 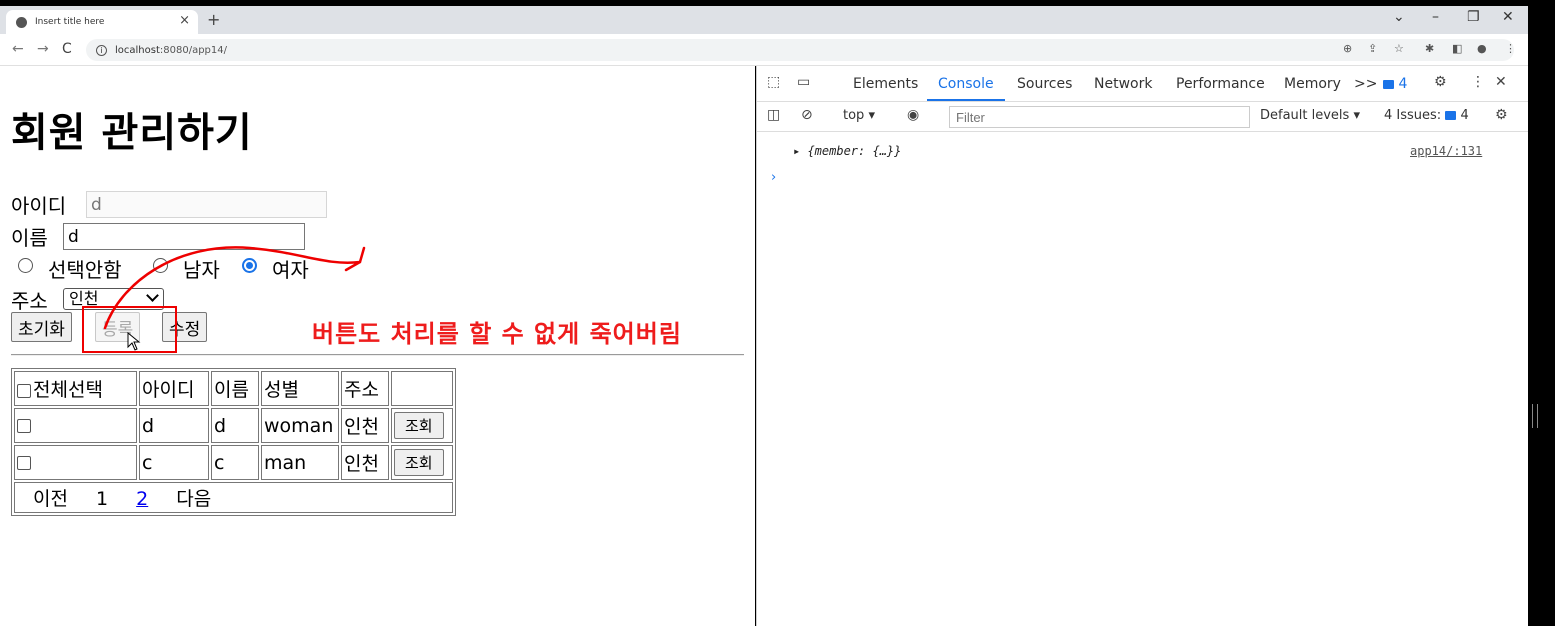 I want to click on header-select-all: 전체선택, so click(x=75, y=388).